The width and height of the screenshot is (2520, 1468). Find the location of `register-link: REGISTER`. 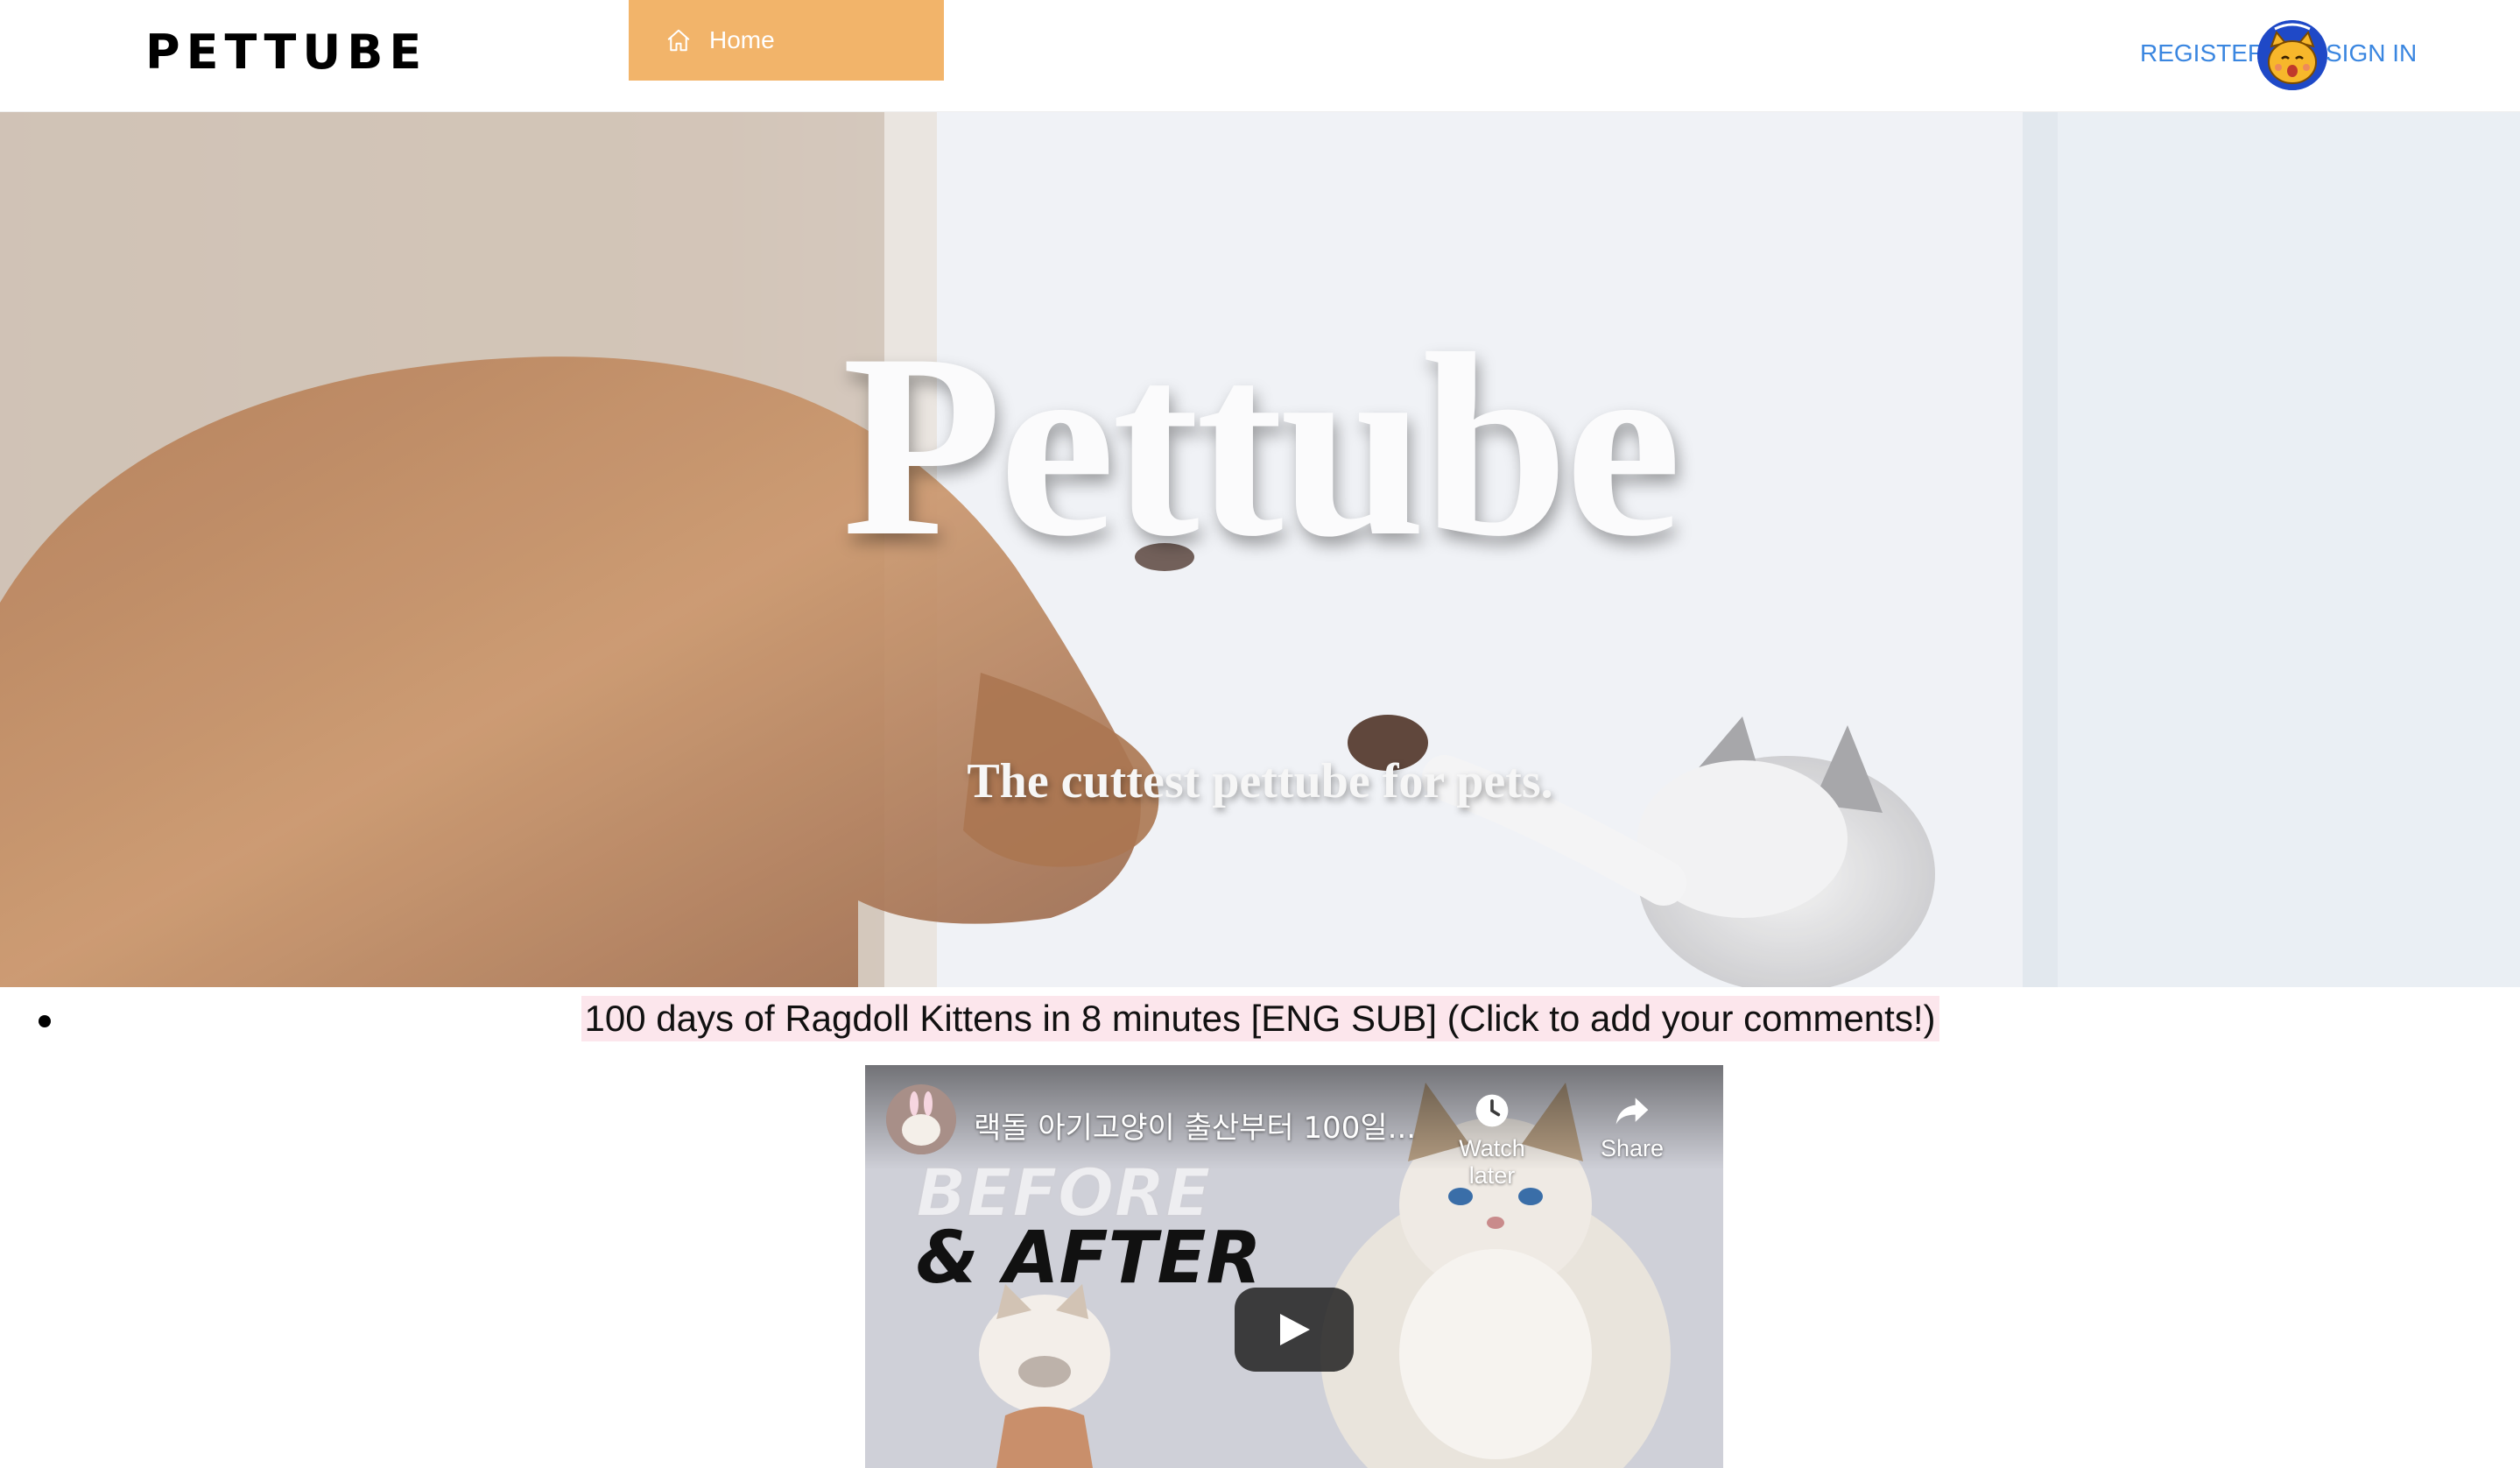

register-link: REGISTER is located at coordinates (2202, 53).